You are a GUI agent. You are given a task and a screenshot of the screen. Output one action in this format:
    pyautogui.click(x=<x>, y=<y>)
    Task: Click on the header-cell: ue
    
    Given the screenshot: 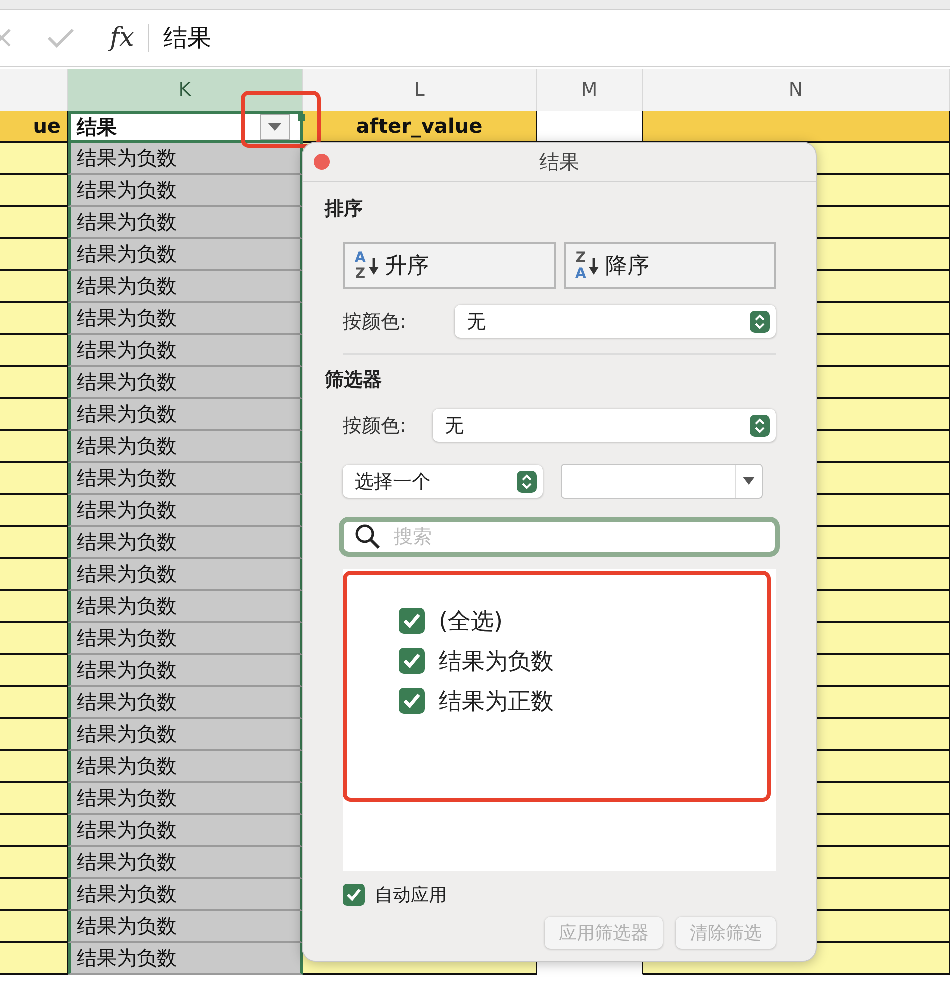 What is the action you would take?
    pyautogui.click(x=34, y=127)
    